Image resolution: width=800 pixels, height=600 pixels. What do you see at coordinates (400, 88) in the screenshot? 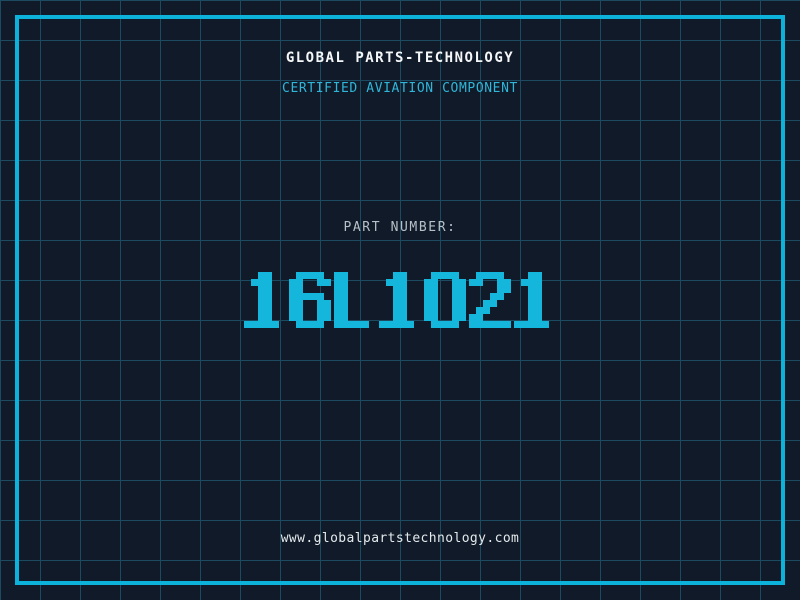
I see `certification-subtitle: CERTIFIED AVIATION COMPONENT` at bounding box center [400, 88].